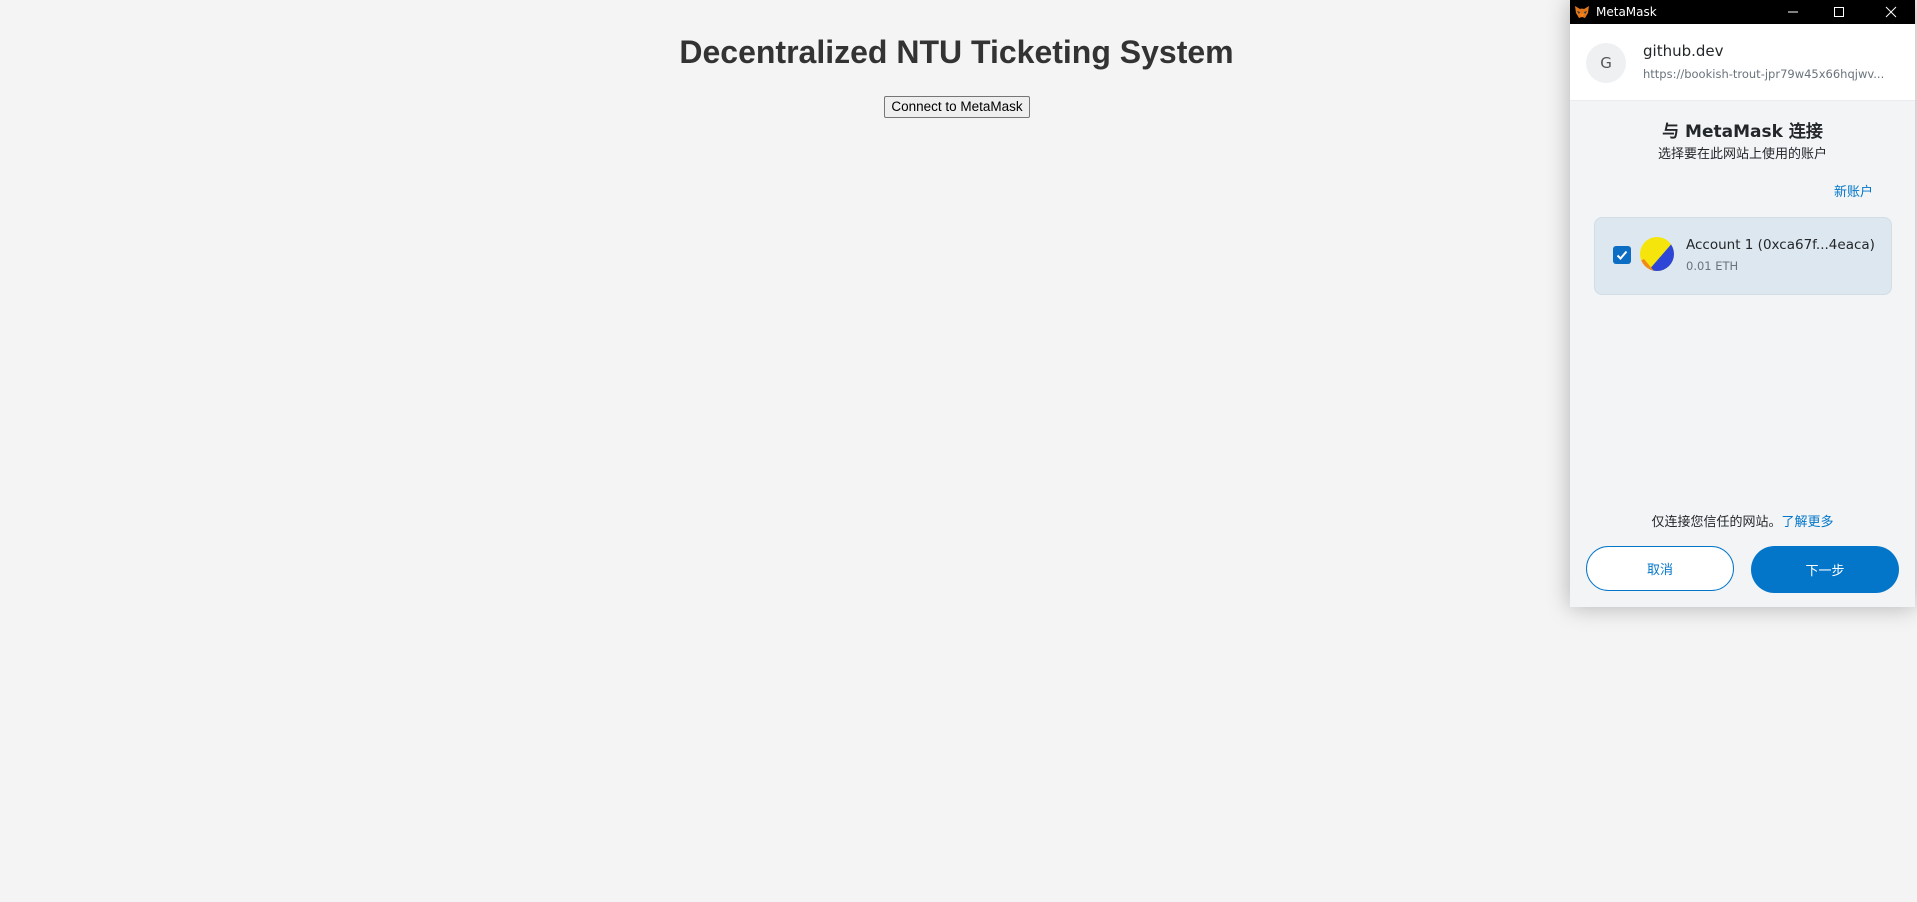 The height and width of the screenshot is (902, 1917). What do you see at coordinates (1626, 12) in the screenshot?
I see `window-title: MetaMask` at bounding box center [1626, 12].